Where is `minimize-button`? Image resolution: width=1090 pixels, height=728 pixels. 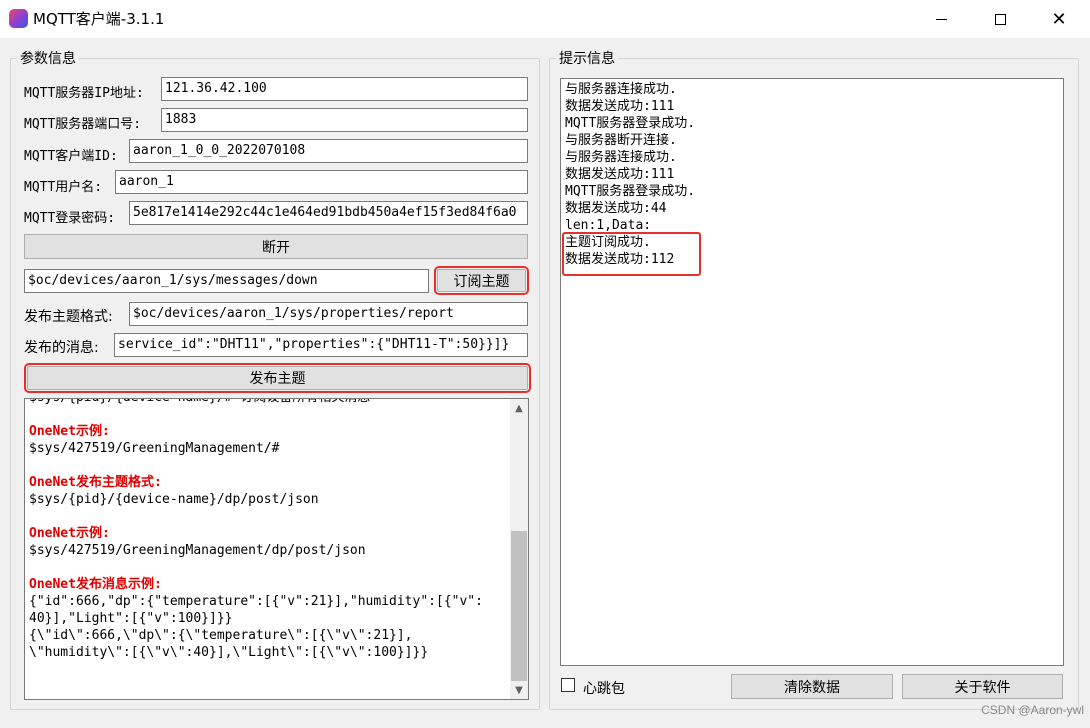 minimize-button is located at coordinates (941, 19).